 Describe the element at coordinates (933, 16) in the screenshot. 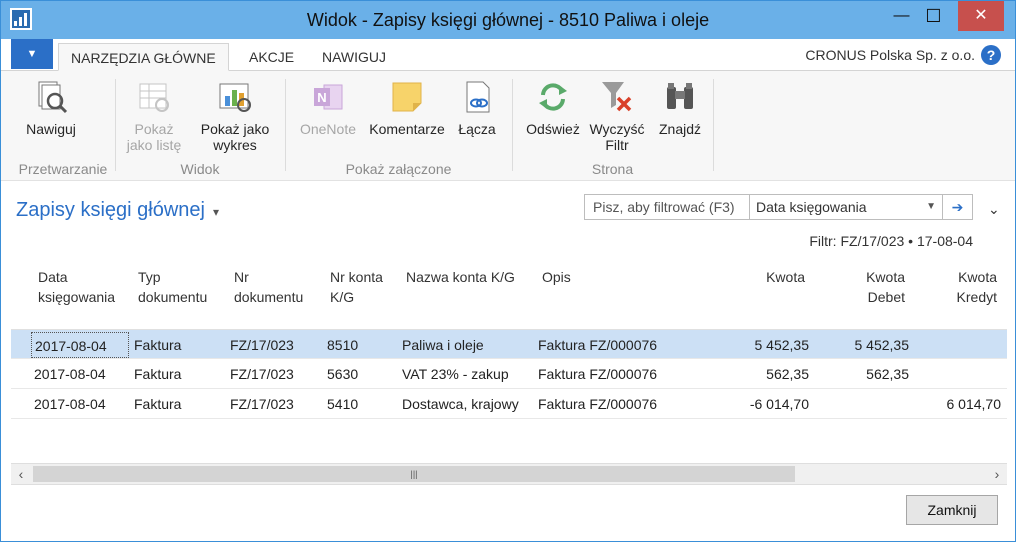

I see `maximize-button: ☐` at that location.